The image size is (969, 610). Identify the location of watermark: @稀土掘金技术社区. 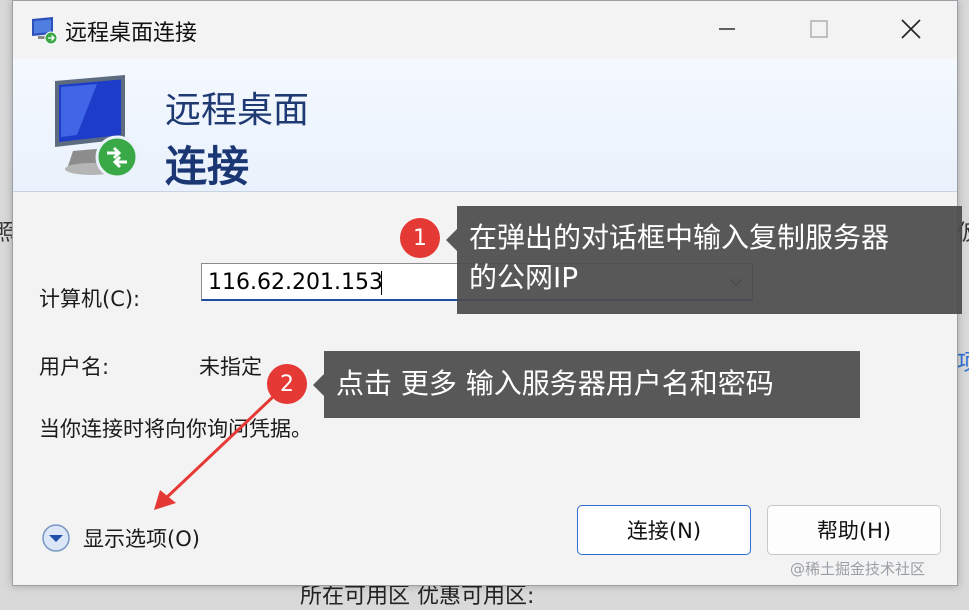
(858, 569).